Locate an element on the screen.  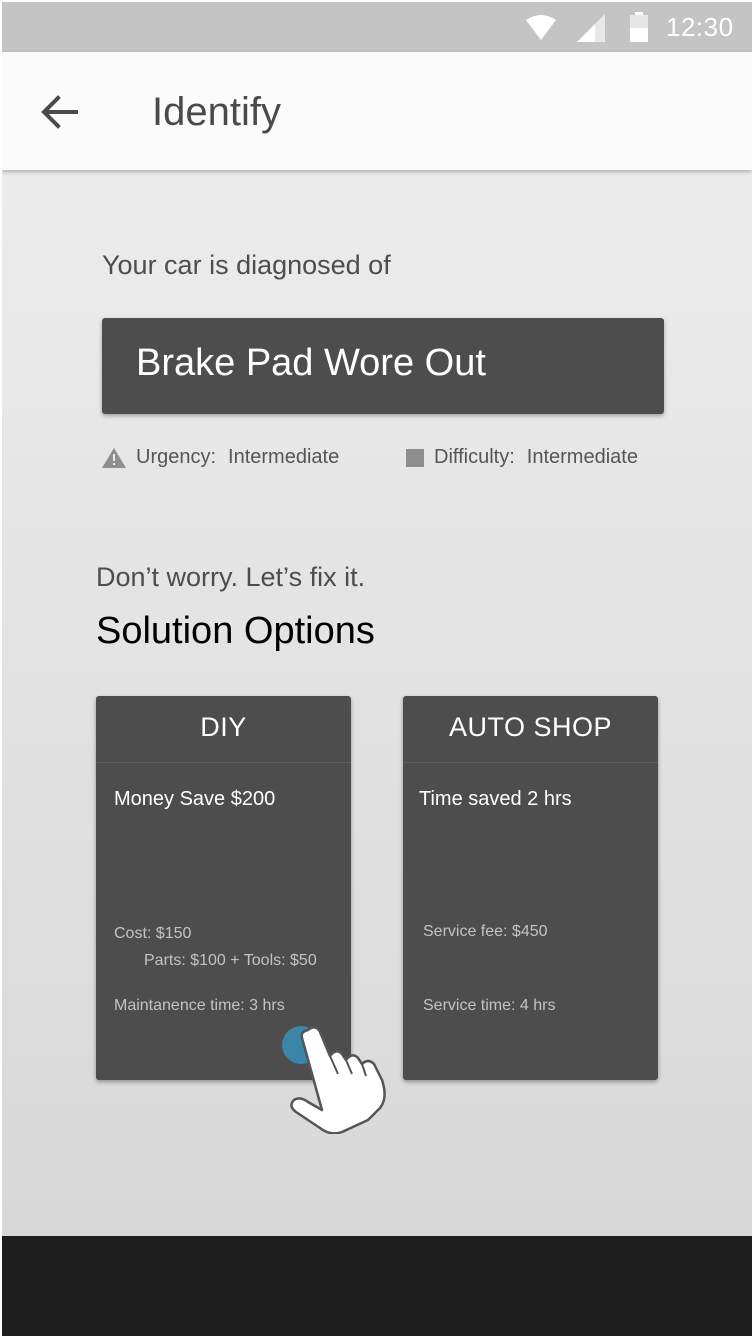
auto-shop-service-time: Service time: 4 hrs is located at coordinates (489, 1005).